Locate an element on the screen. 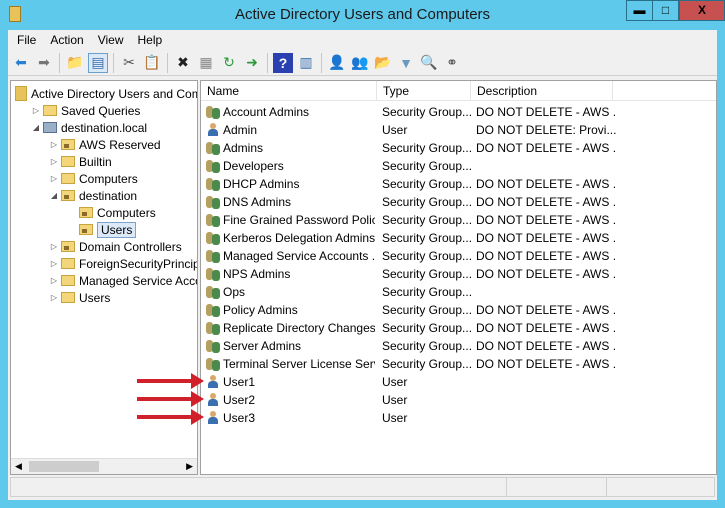 The width and height of the screenshot is (725, 508). tree-node: Users is located at coordinates (102, 229).